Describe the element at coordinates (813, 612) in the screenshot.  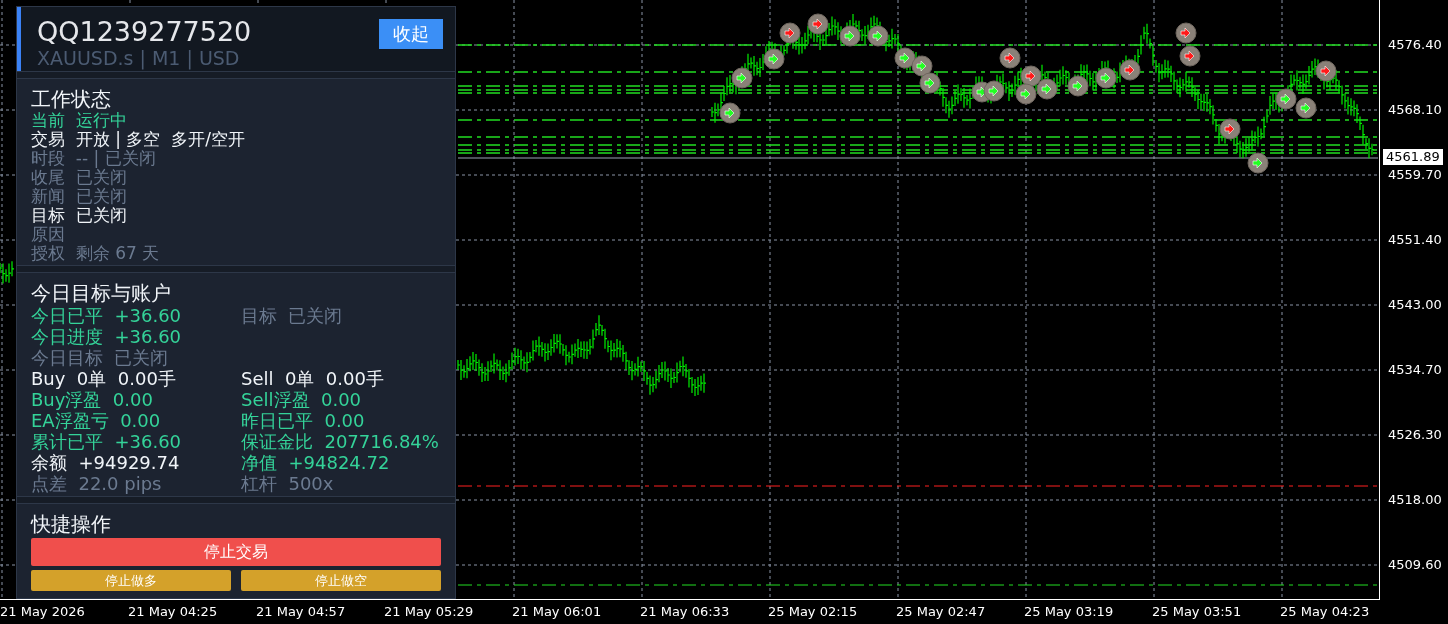
I see `time-label: 25 May 02:15` at that location.